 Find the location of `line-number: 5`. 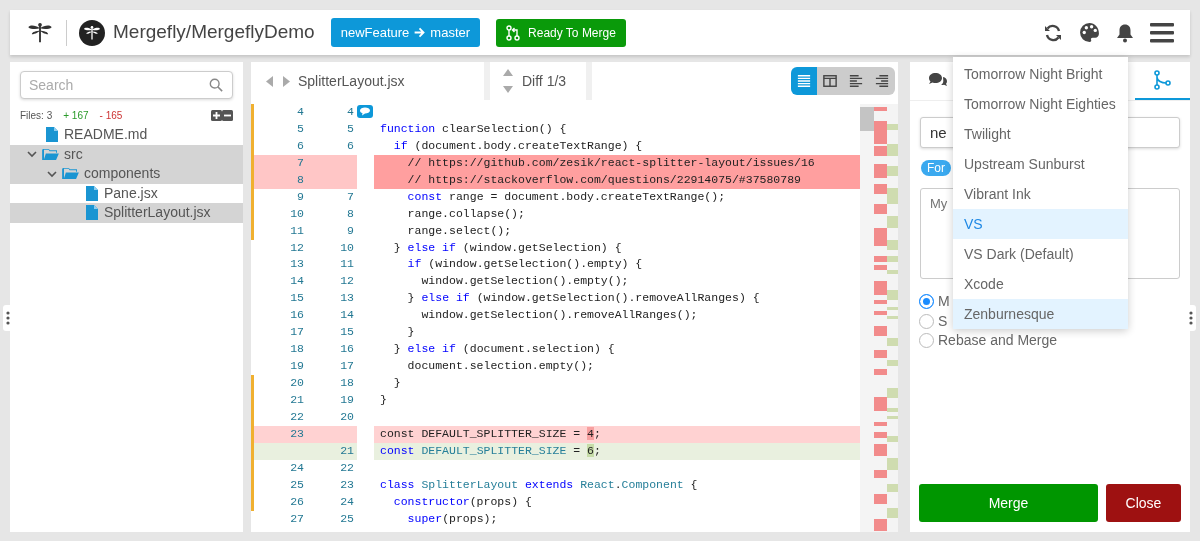

line-number: 5 is located at coordinates (350, 128).